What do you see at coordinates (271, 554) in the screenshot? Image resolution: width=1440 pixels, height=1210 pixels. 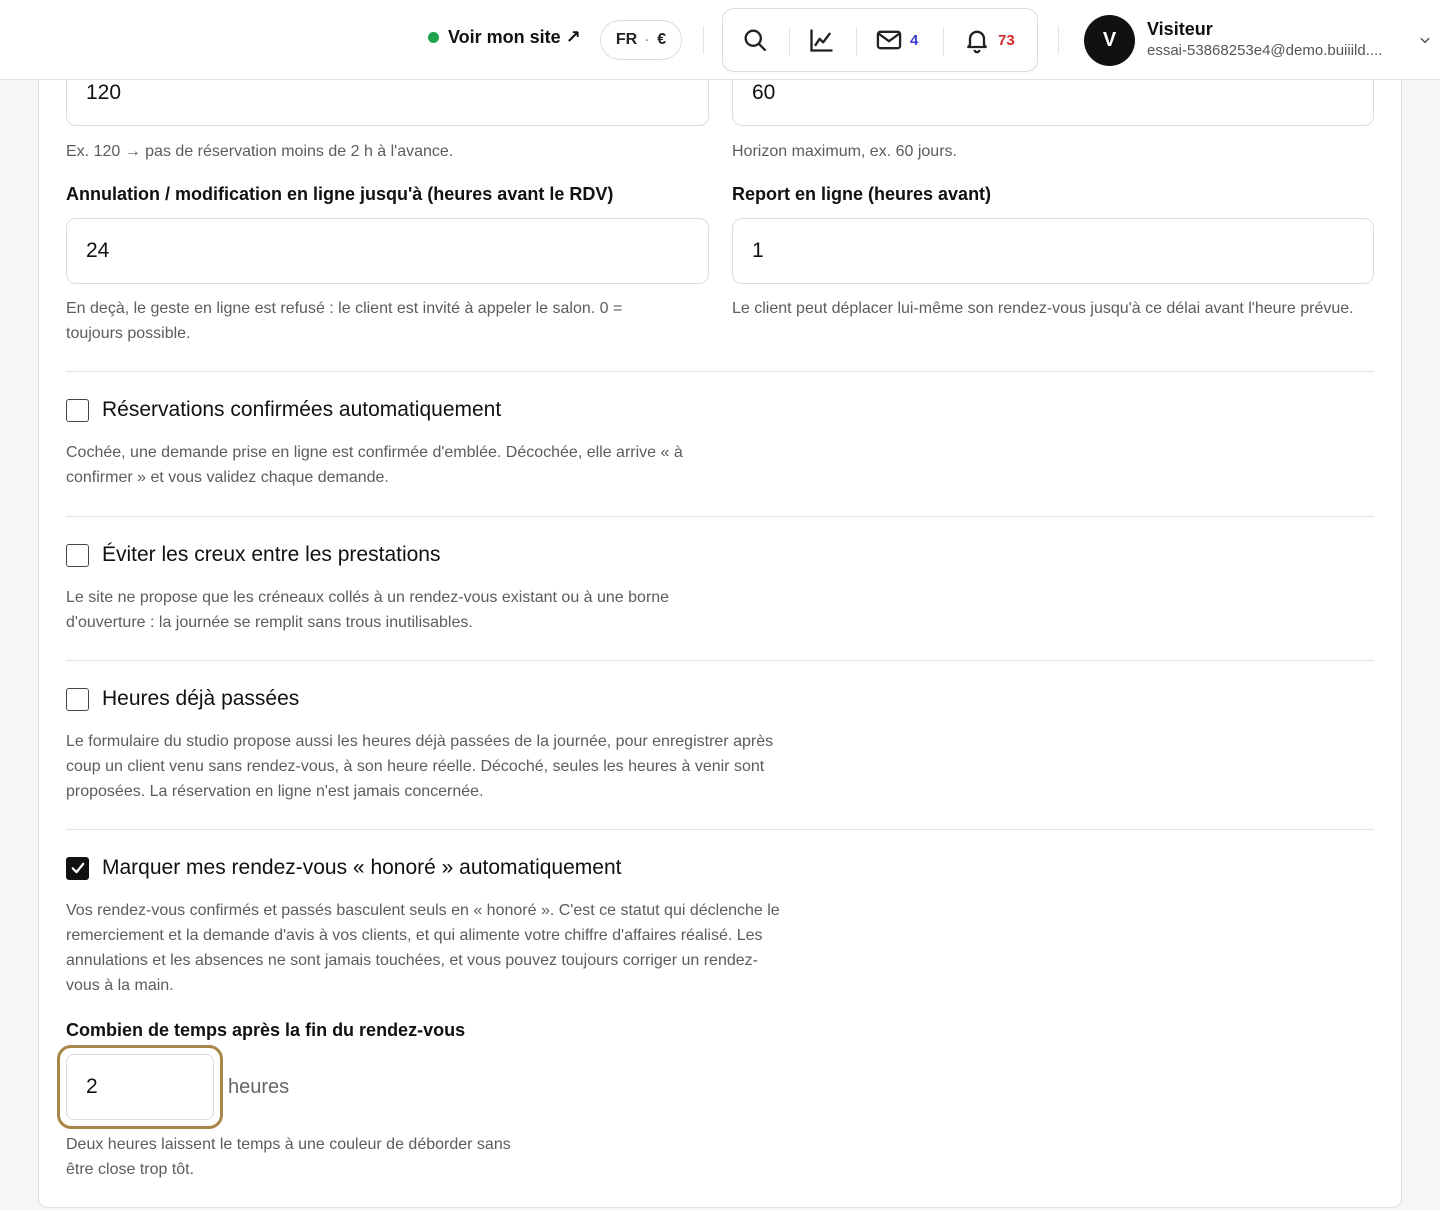 I see `avoid-gaps-label: Éviter les creux entre les prestations` at bounding box center [271, 554].